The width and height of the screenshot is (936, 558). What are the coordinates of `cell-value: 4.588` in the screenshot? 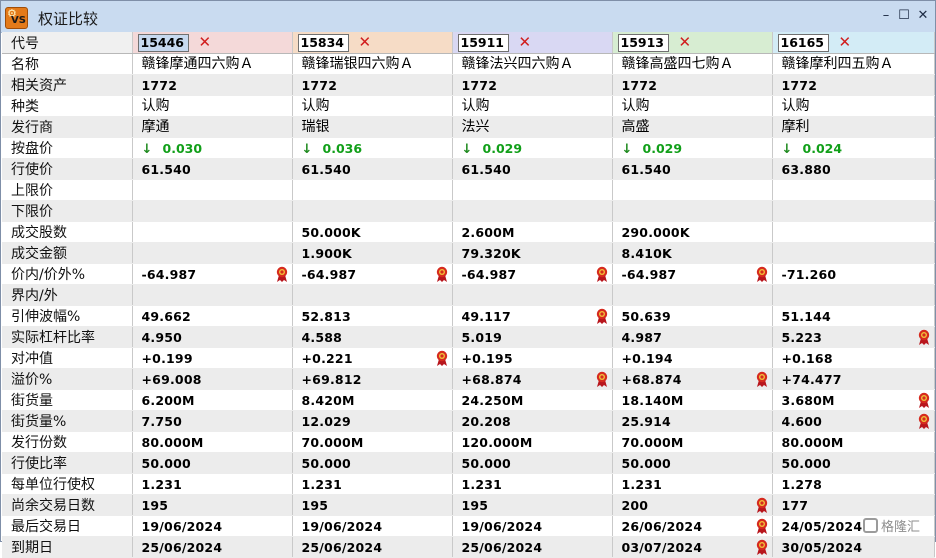 It's located at (322, 337).